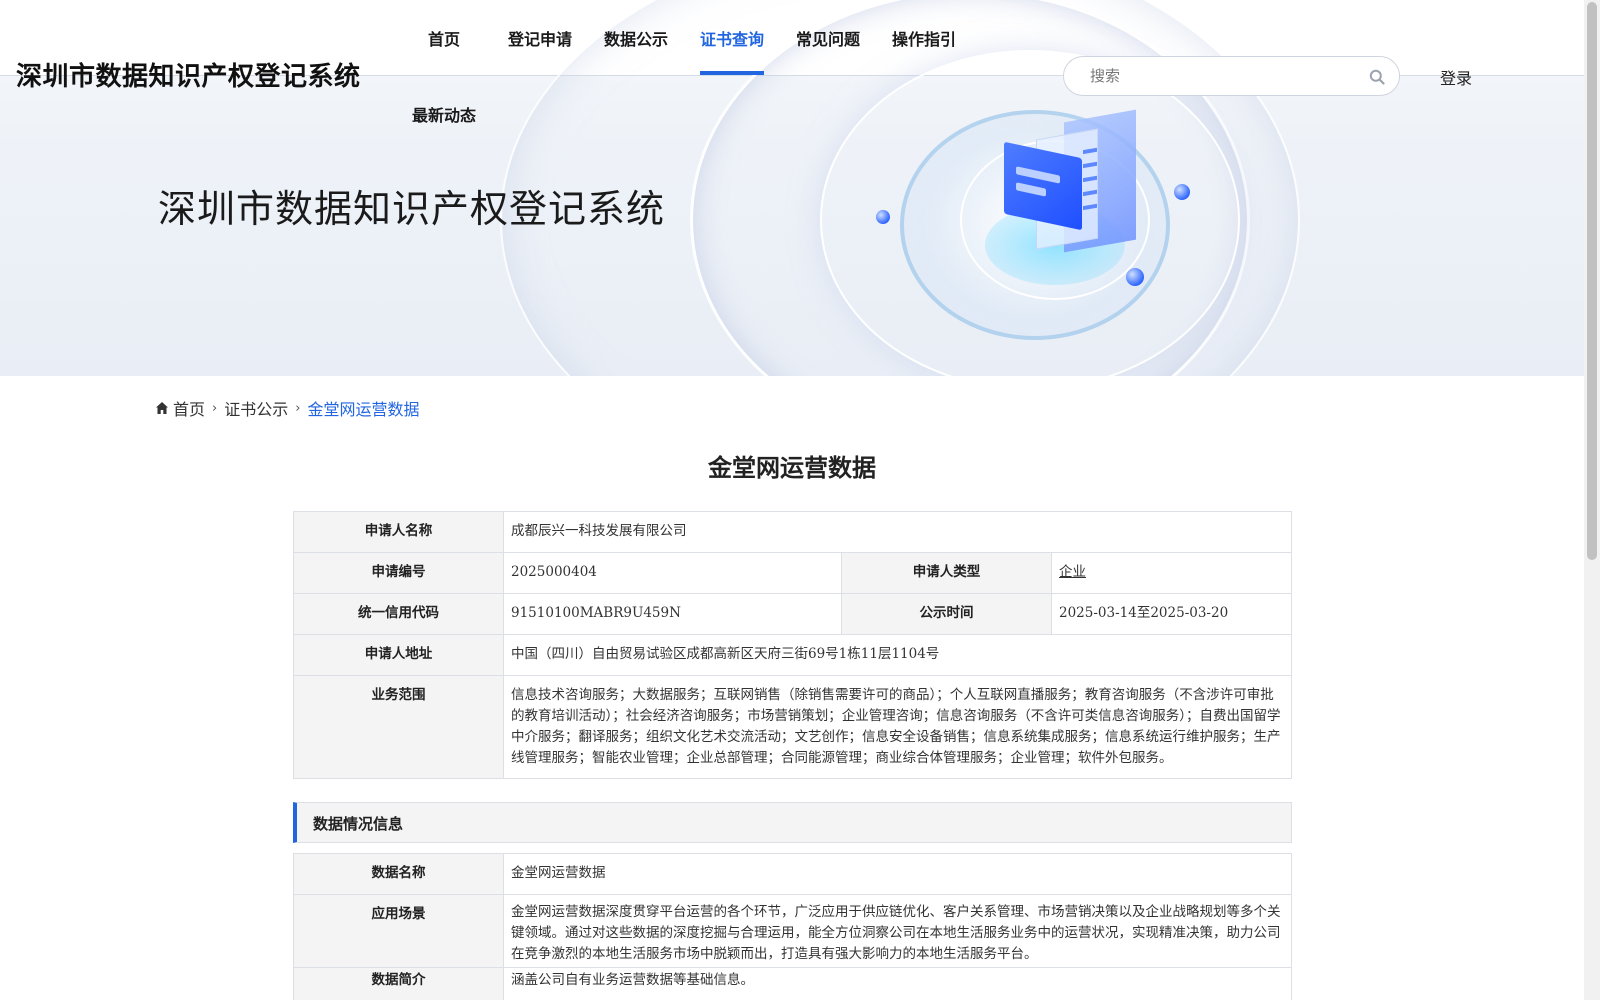 The width and height of the screenshot is (1600, 1000). What do you see at coordinates (828, 38) in the screenshot?
I see `nav-faq: 常见问题` at bounding box center [828, 38].